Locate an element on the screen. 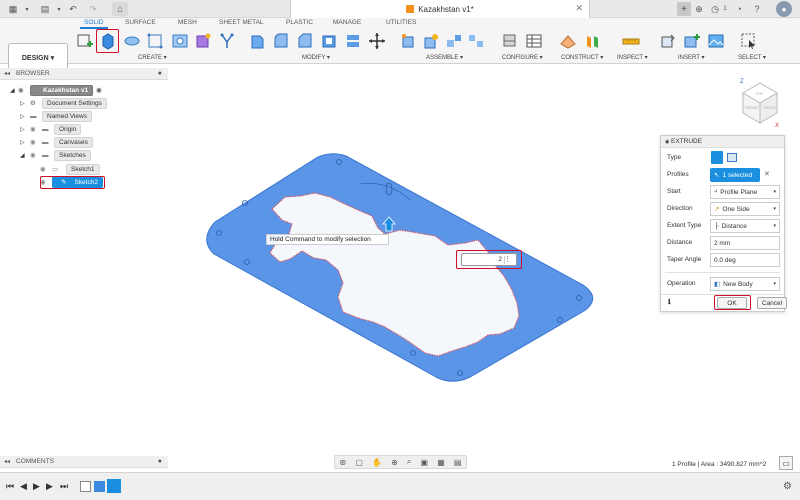 The image size is (800, 500). create-menu: CREATE ▾ is located at coordinates (152, 57).